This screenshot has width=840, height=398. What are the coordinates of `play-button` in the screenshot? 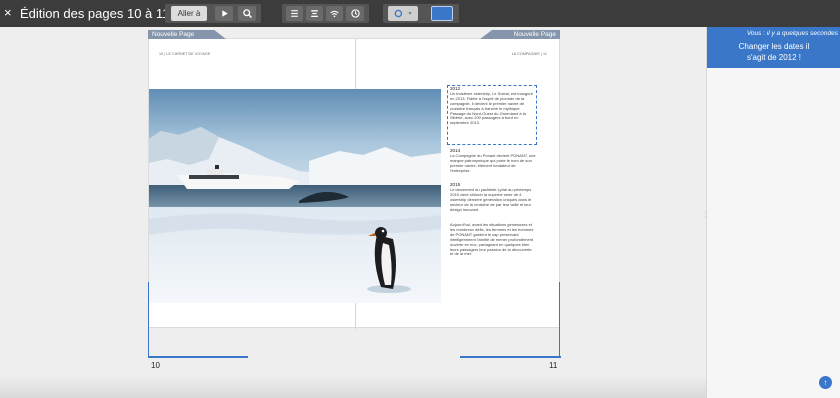 It's located at (224, 13).